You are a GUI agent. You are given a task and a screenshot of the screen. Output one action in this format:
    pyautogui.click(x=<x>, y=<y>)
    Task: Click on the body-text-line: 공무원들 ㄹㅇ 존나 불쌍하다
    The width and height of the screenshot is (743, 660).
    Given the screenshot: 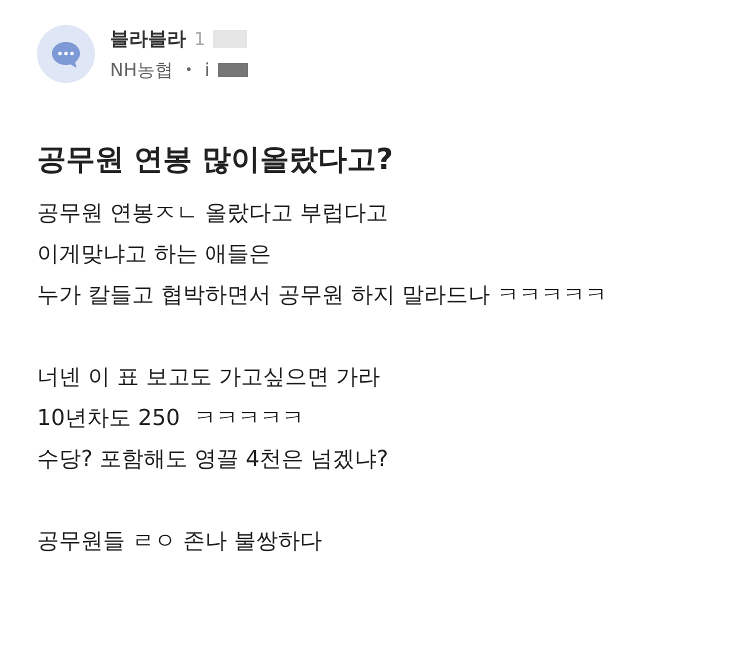 What is the action you would take?
    pyautogui.click(x=180, y=542)
    